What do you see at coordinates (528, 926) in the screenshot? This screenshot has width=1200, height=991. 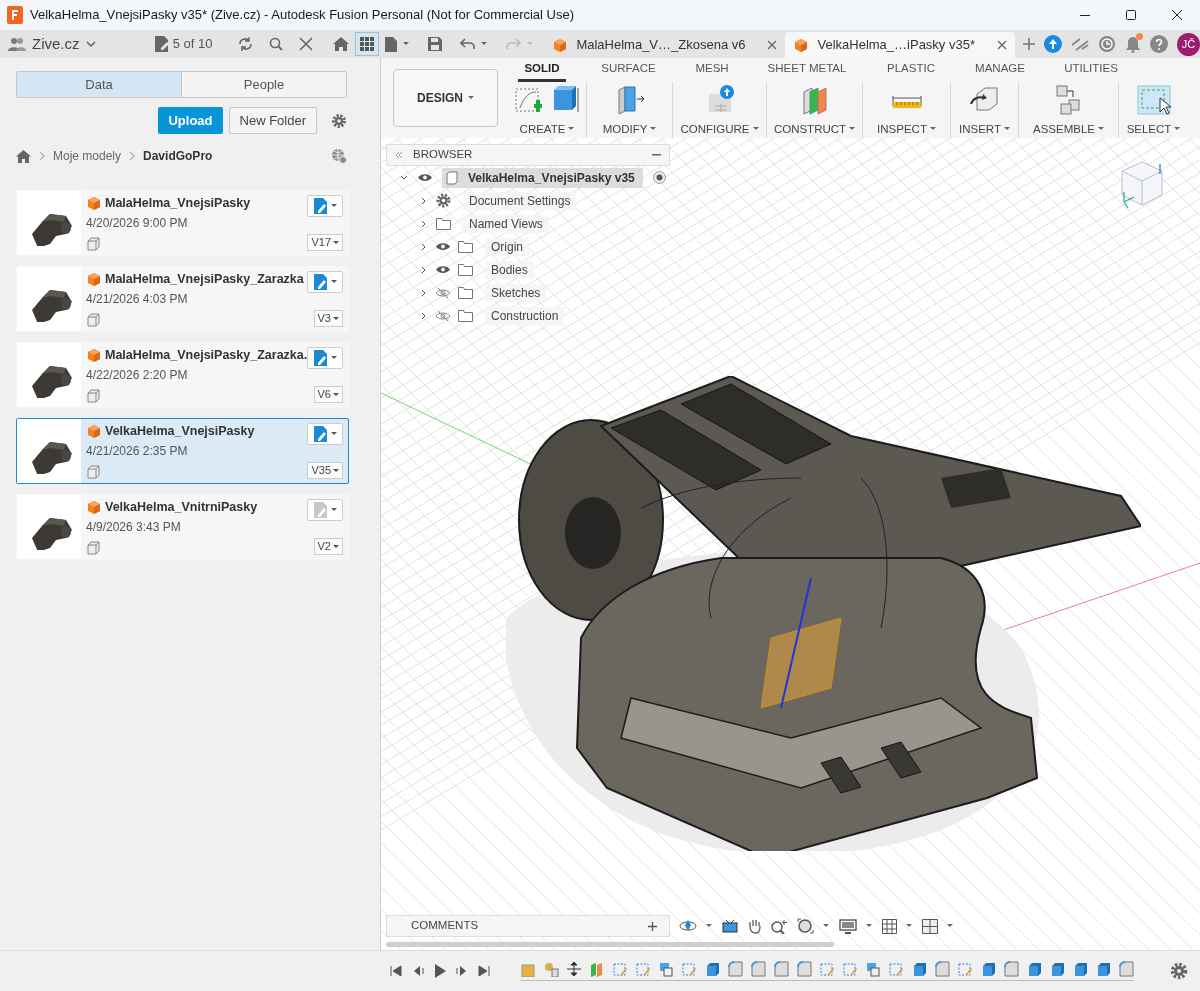 I see `comments-panel: COMMENTS` at bounding box center [528, 926].